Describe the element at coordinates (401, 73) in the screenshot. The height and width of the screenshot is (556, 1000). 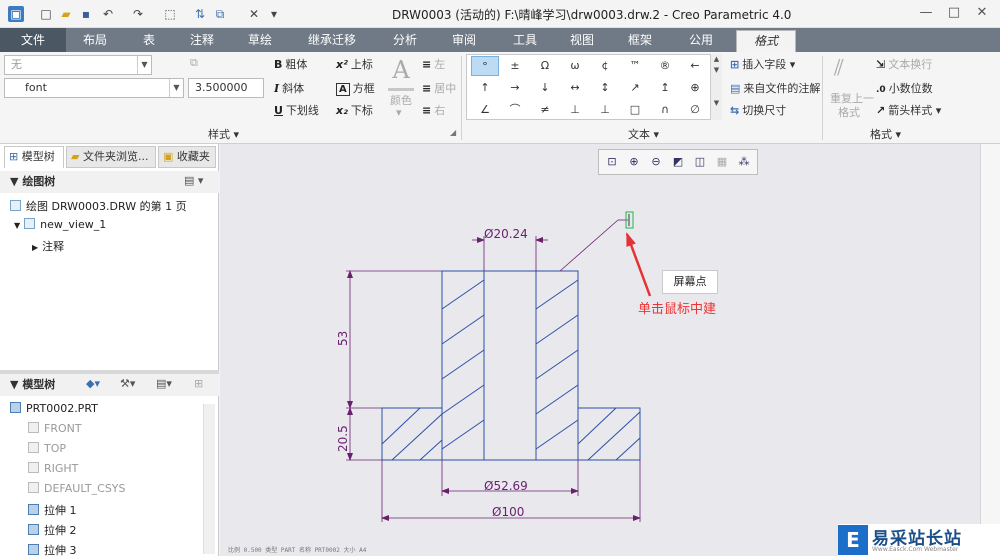
I see `text-color-icon: A` at that location.